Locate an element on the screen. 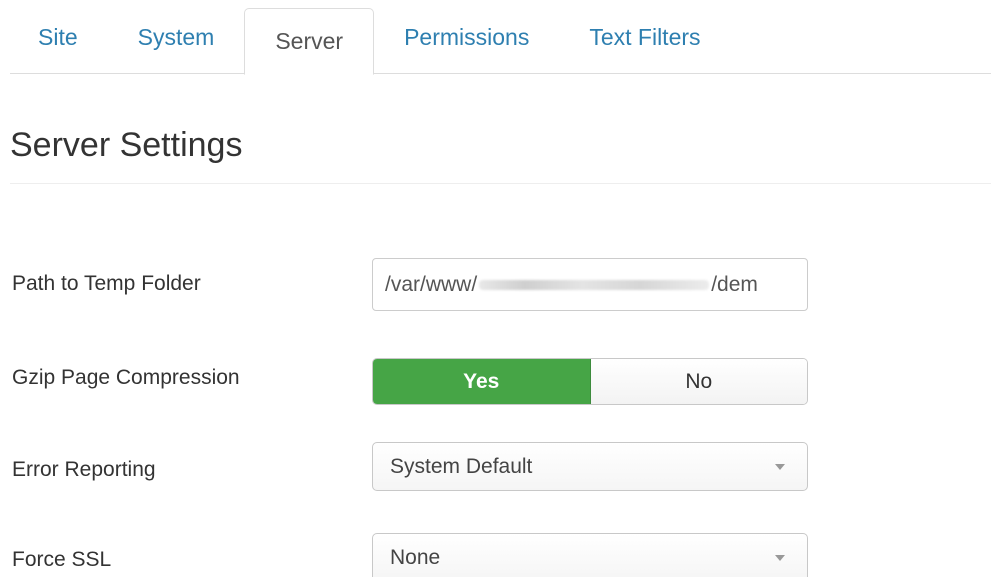  temp-path-input: /var/www/ /dem is located at coordinates (590, 284).